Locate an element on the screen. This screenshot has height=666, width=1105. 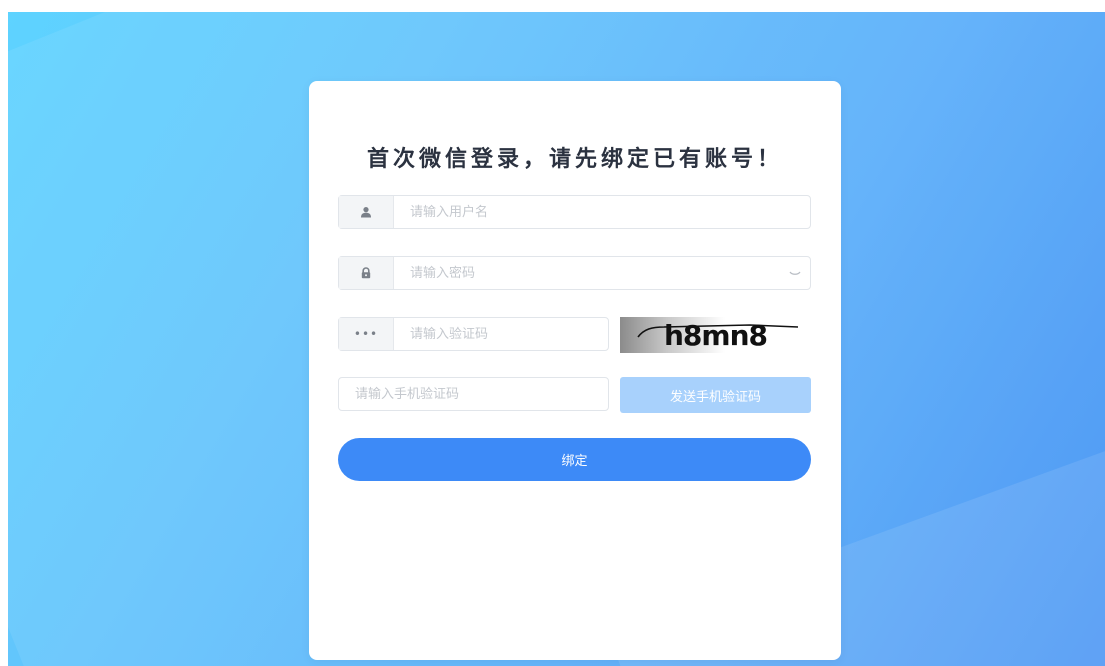
captcha-field: ••• is located at coordinates (473, 334).